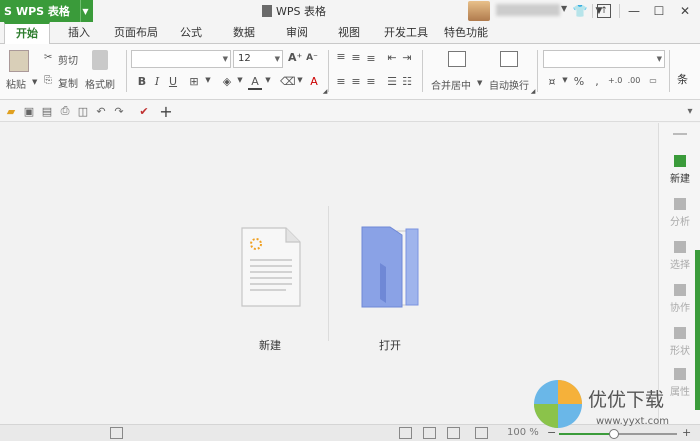 This screenshot has height=441, width=700. I want to click on decrease-font-icon: A⁻, so click(312, 58).